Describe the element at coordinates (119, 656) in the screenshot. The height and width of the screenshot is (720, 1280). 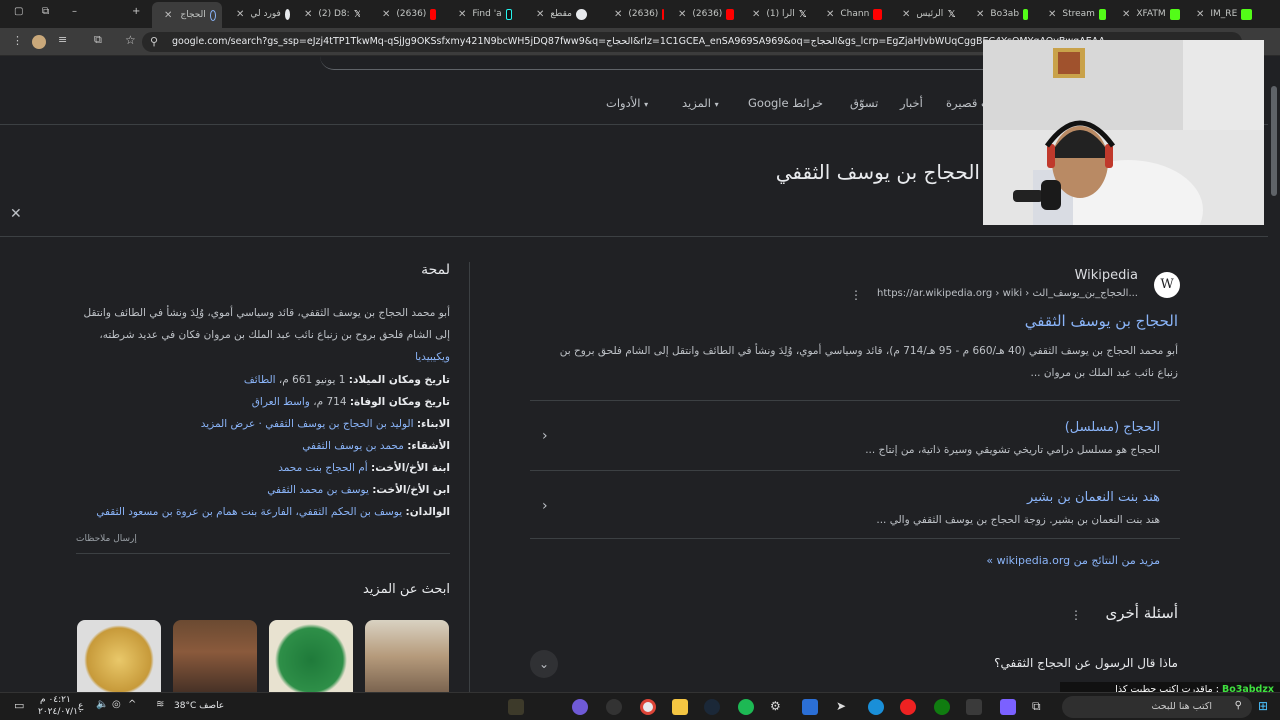
I see `thumbnail-gold-coin` at that location.